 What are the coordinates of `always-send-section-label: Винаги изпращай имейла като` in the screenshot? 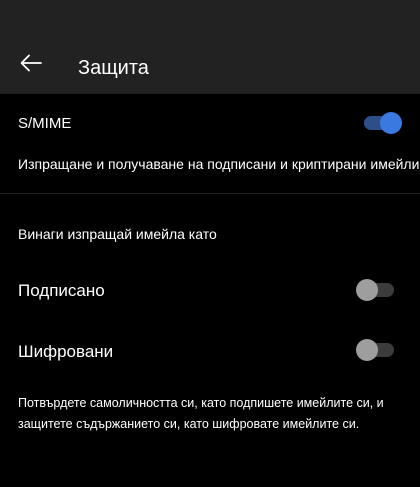 It's located at (117, 234).